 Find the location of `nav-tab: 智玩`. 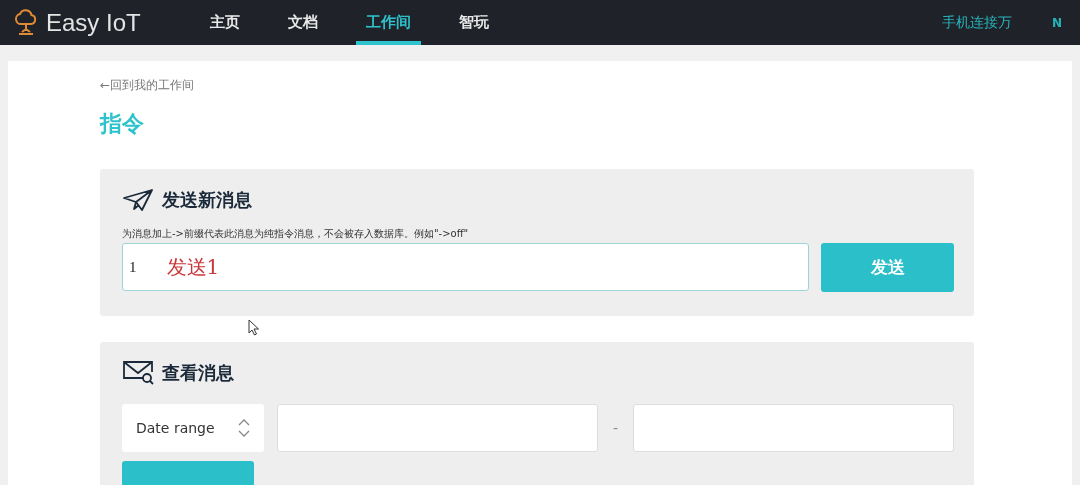

nav-tab: 智玩 is located at coordinates (474, 22).